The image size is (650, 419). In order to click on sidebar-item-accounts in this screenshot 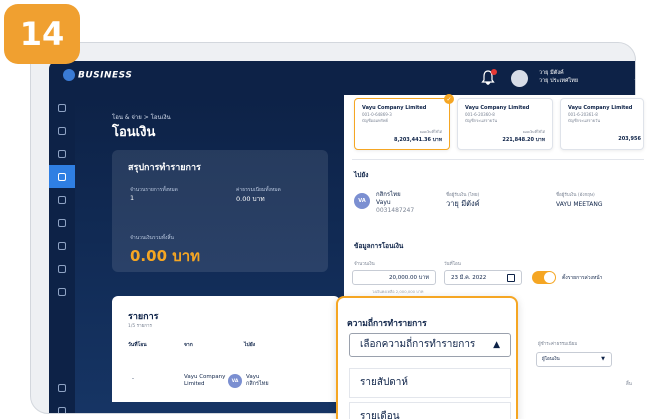, I will do `click(62, 130)`.